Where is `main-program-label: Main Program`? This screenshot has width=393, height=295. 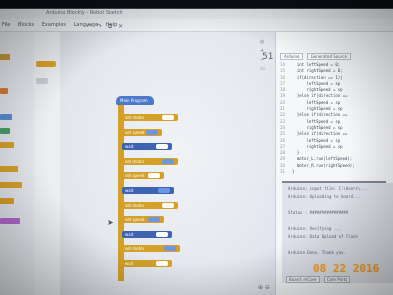
main-program-label: Main Program is located at coordinates (134, 100).